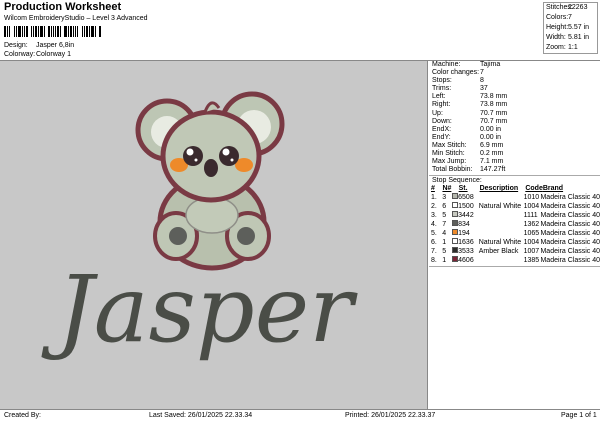 The height and width of the screenshot is (424, 600). I want to click on param-value: 7.1 mm, so click(492, 162).